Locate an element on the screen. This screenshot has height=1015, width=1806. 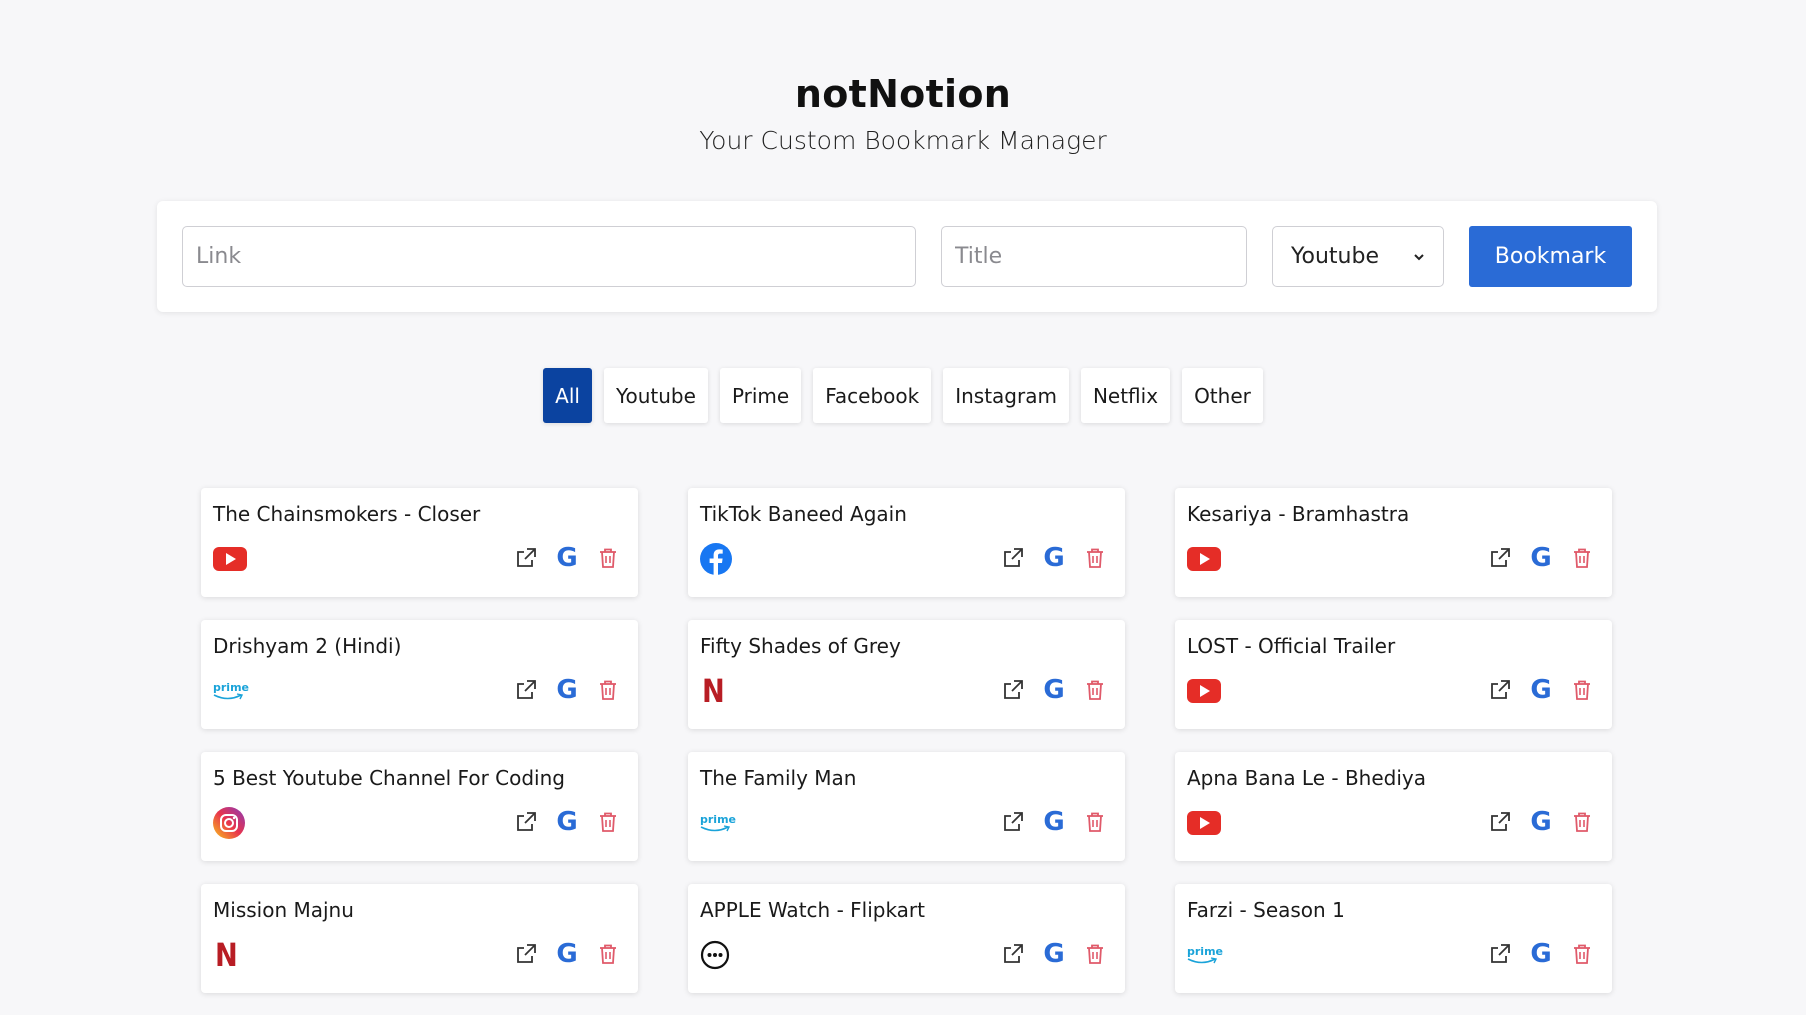
filter-instagram: Instagram is located at coordinates (1006, 395).